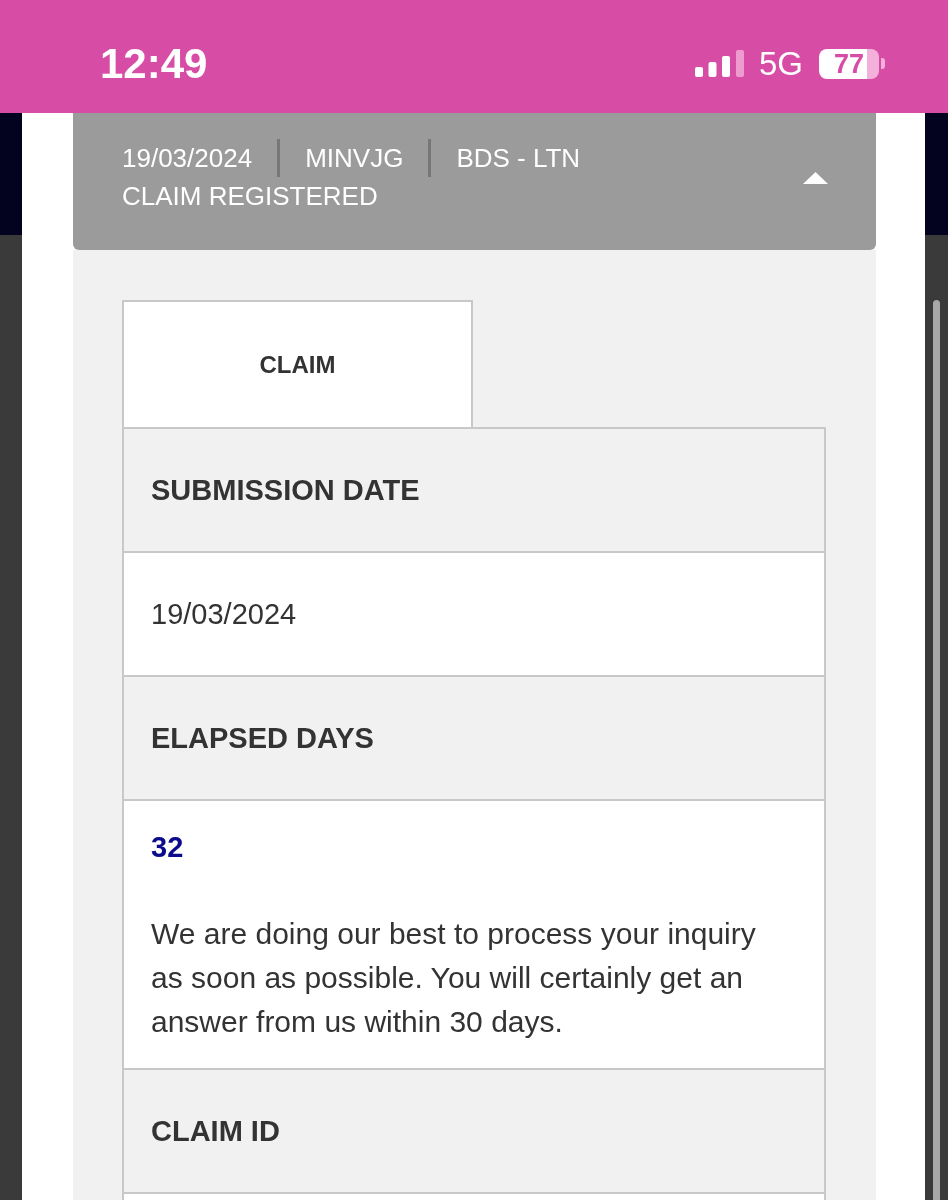  I want to click on scrollbar, so click(936, 750).